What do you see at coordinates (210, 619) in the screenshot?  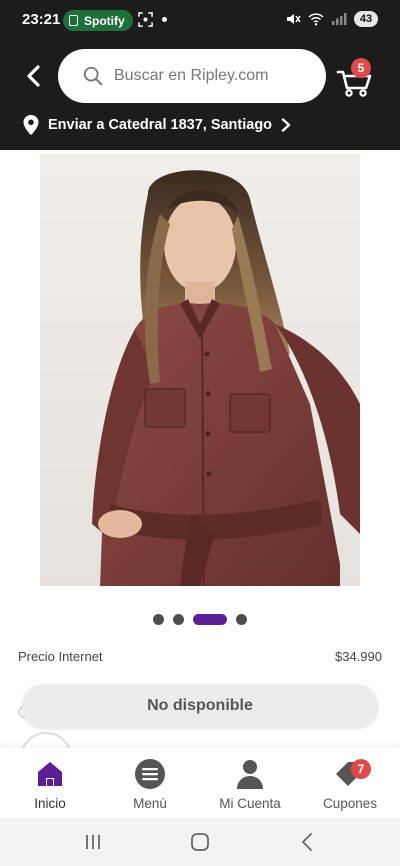 I see `carousel-dot-active` at bounding box center [210, 619].